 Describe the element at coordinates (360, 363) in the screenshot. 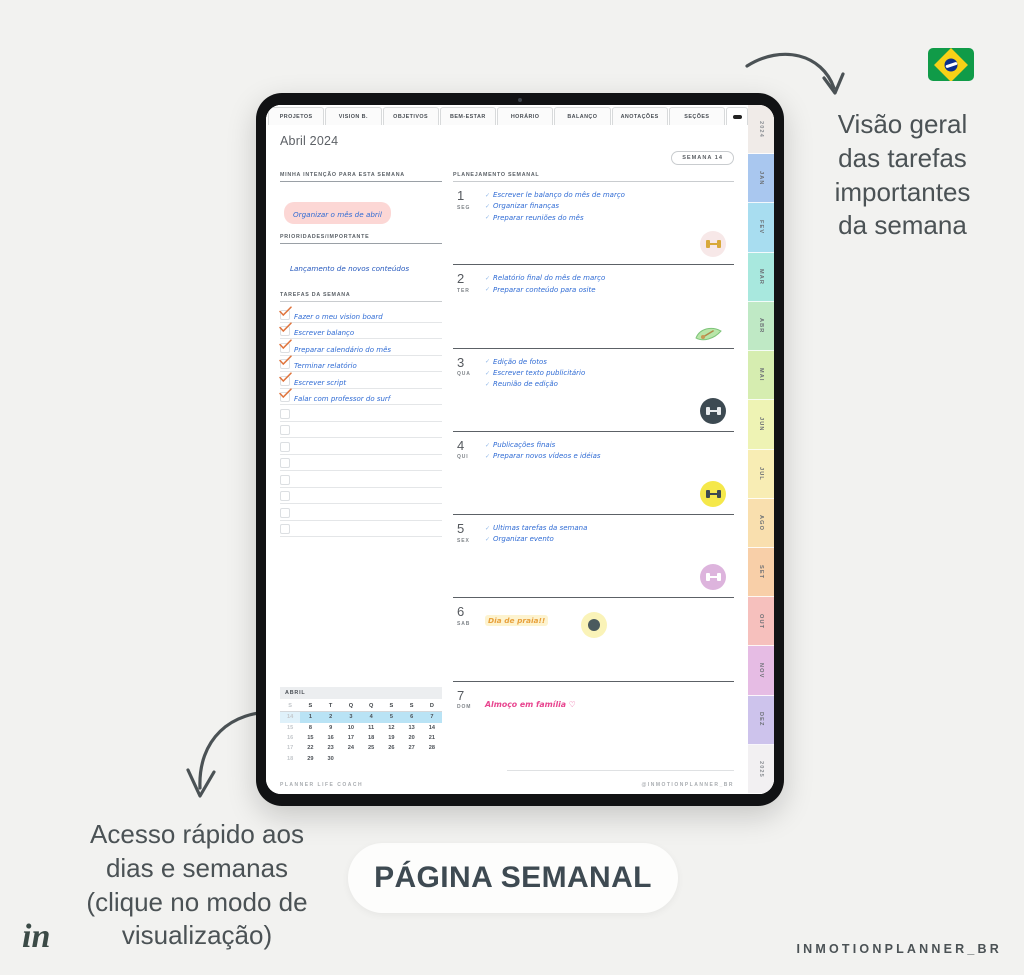

I see `task-row: Terminar relatório` at that location.